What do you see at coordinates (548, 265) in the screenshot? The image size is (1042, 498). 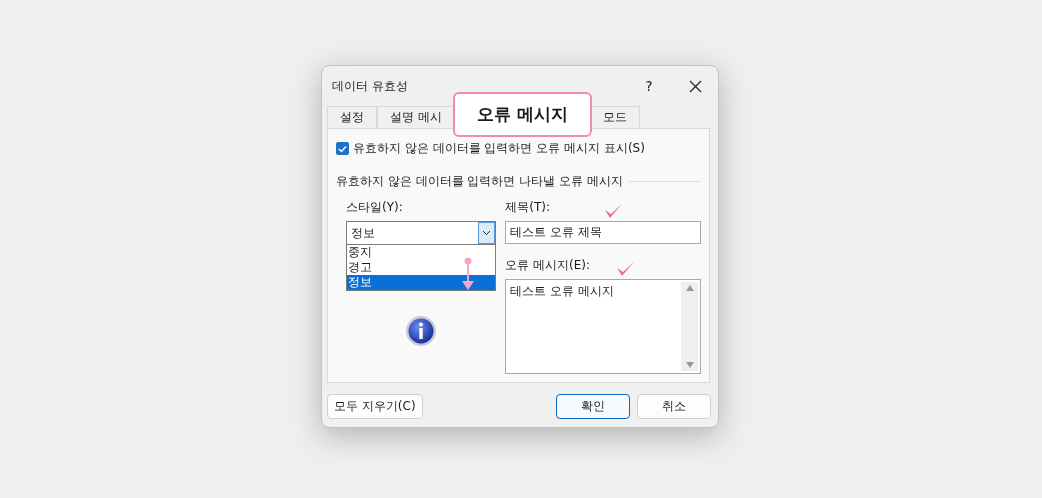 I see `message-label: 오류 메시지(E):` at bounding box center [548, 265].